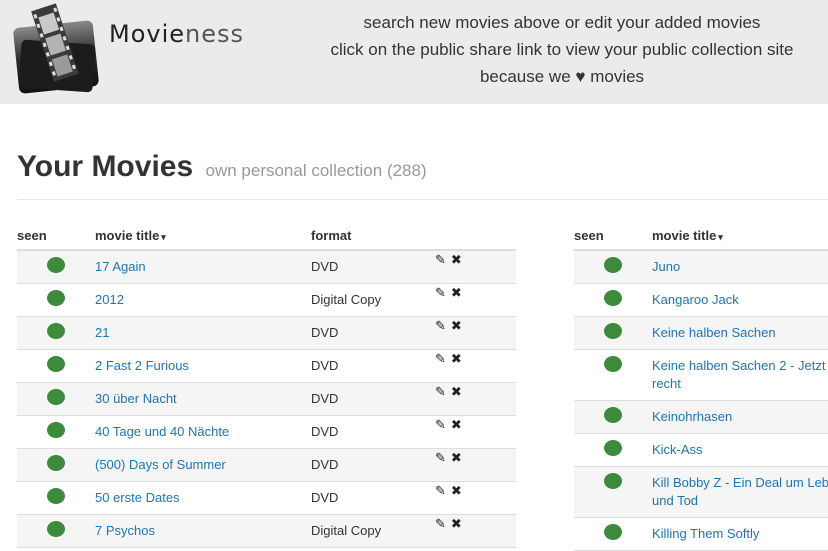 The height and width of the screenshot is (551, 828). Describe the element at coordinates (127, 235) in the screenshot. I see `column-header-title-label: movie title` at that location.